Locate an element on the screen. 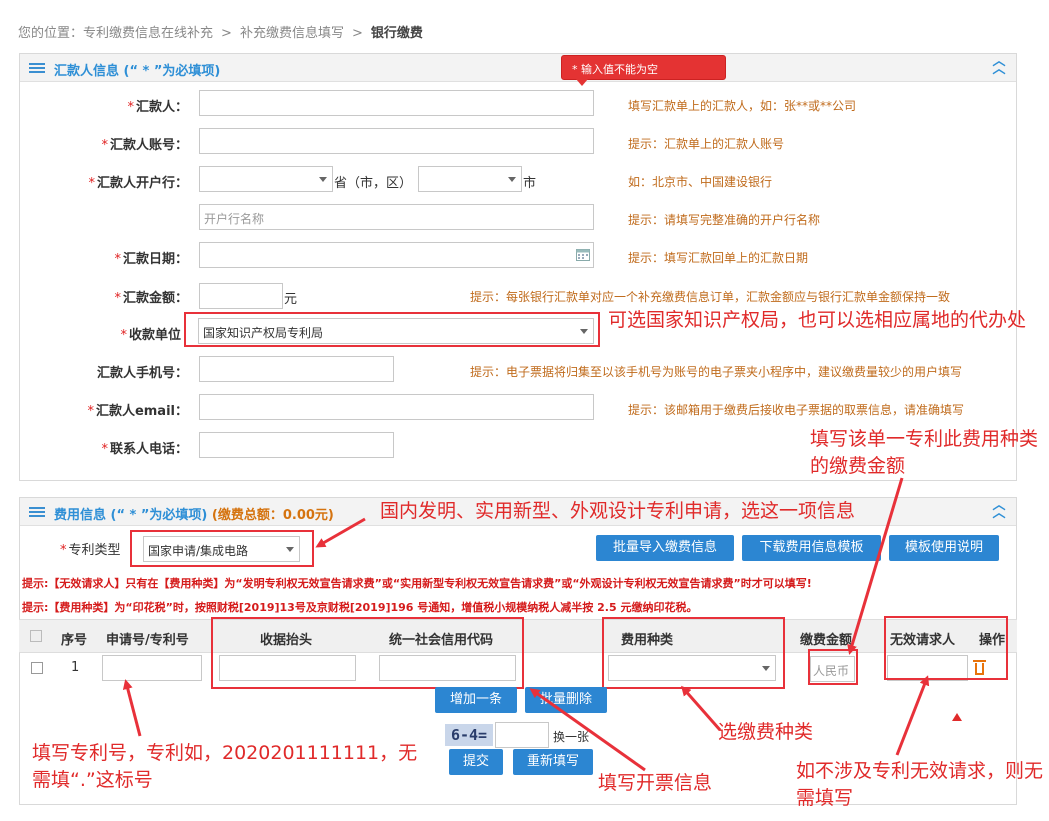  arrow-invoice is located at coordinates (587, 730).